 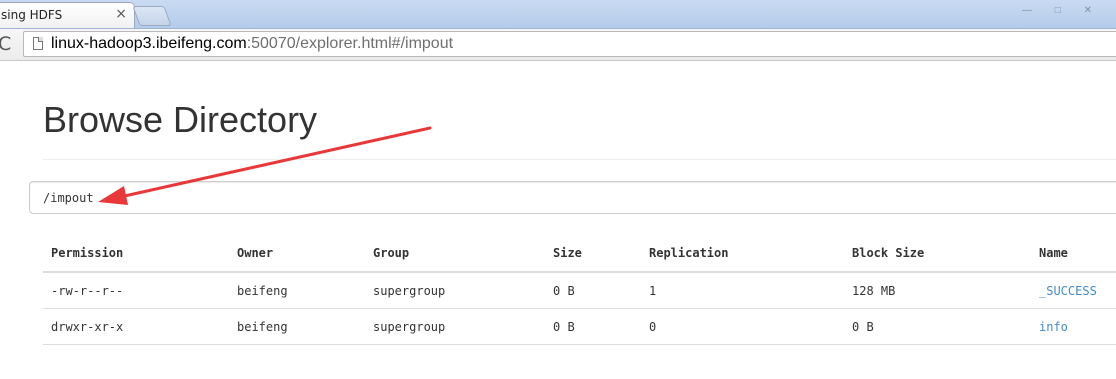 I want to click on column-header-replication: Replication, so click(x=742, y=254).